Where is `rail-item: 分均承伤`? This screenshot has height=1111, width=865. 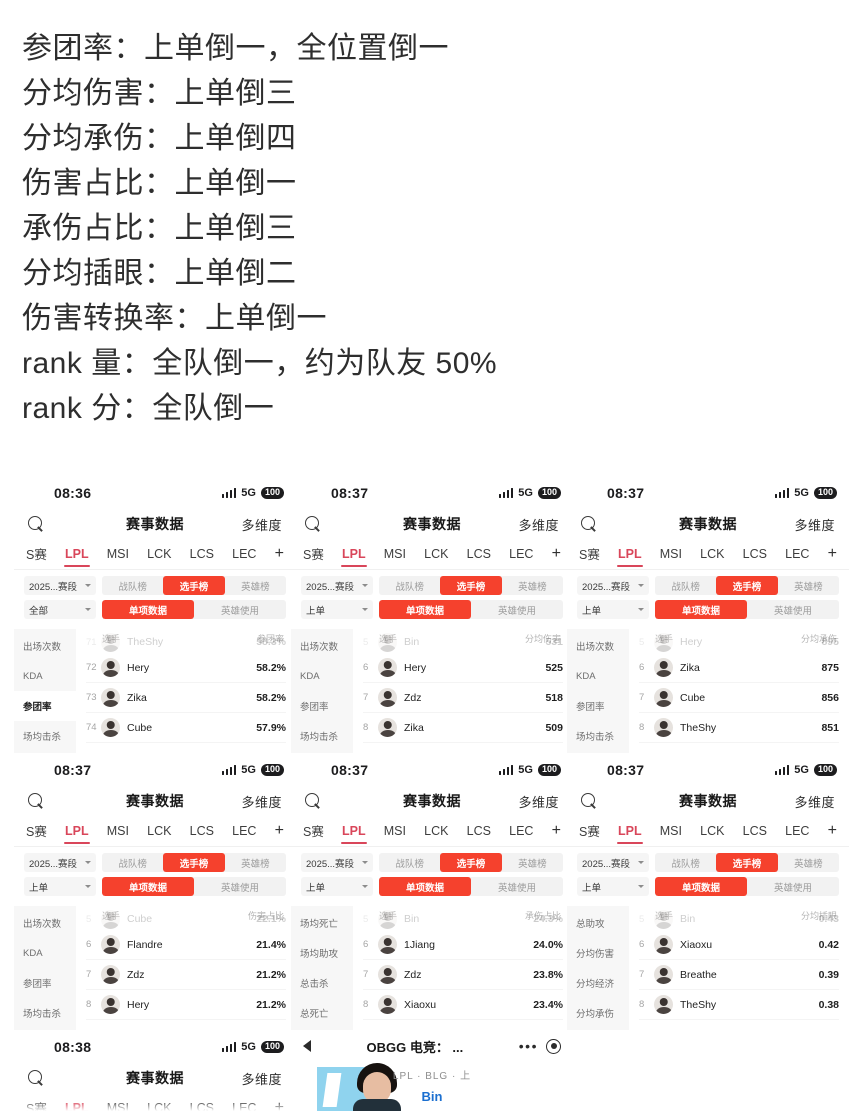 rail-item: 分均承伤 is located at coordinates (598, 1013).